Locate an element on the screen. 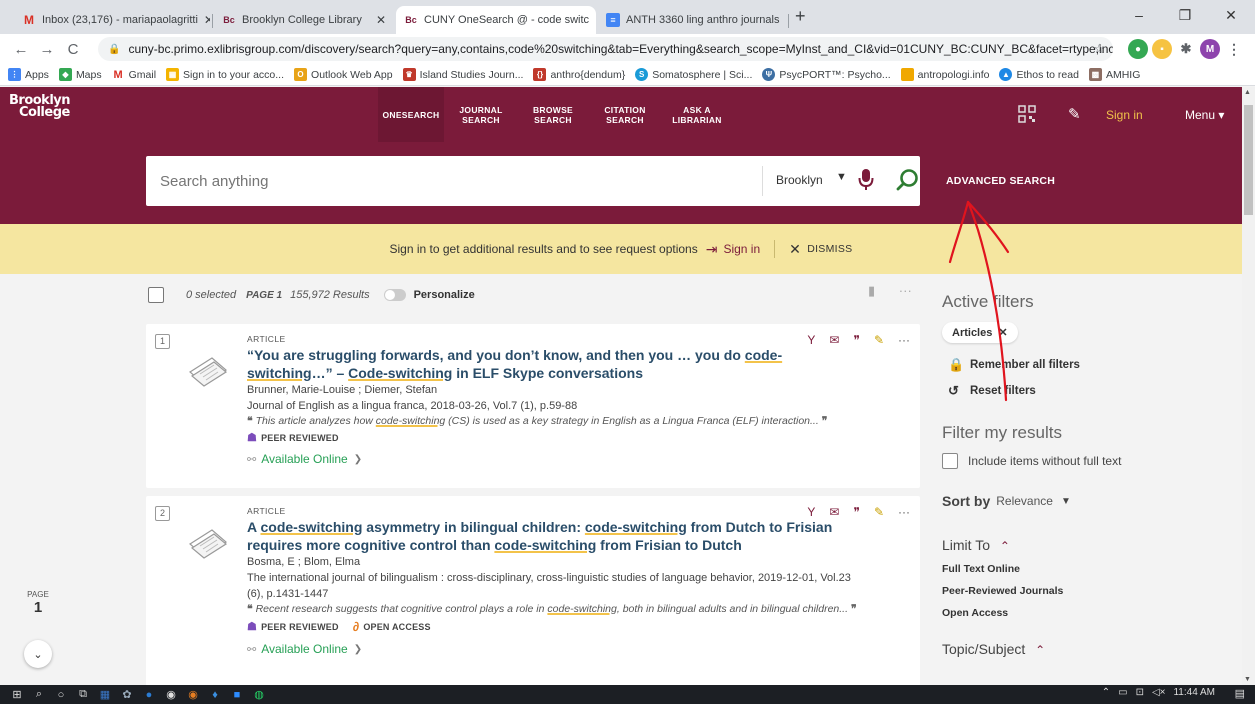  browser-menu-icon: ⋮ is located at coordinates (1234, 49).